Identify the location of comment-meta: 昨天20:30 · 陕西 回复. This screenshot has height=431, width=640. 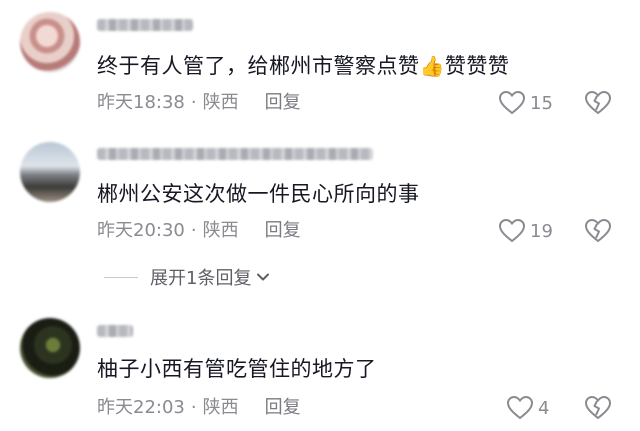
(199, 231).